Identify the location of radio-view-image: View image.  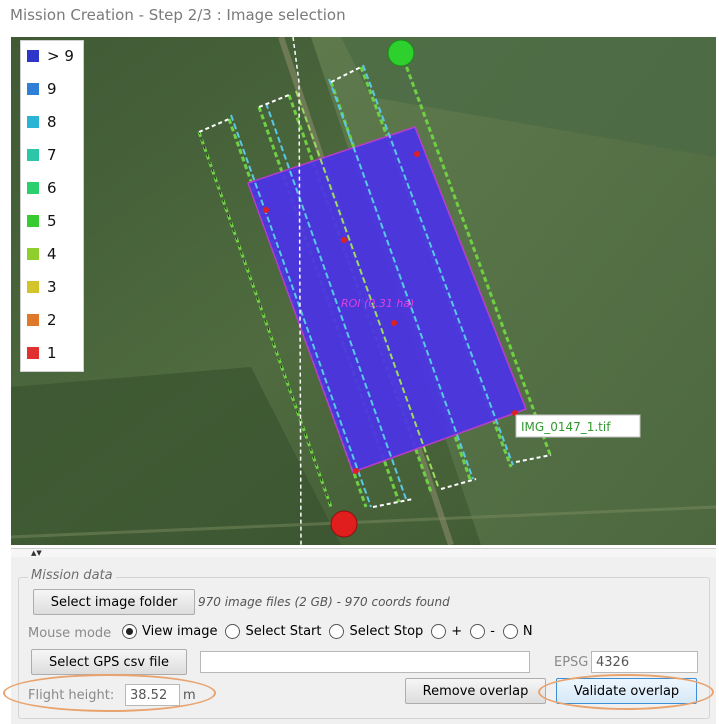
(169, 631).